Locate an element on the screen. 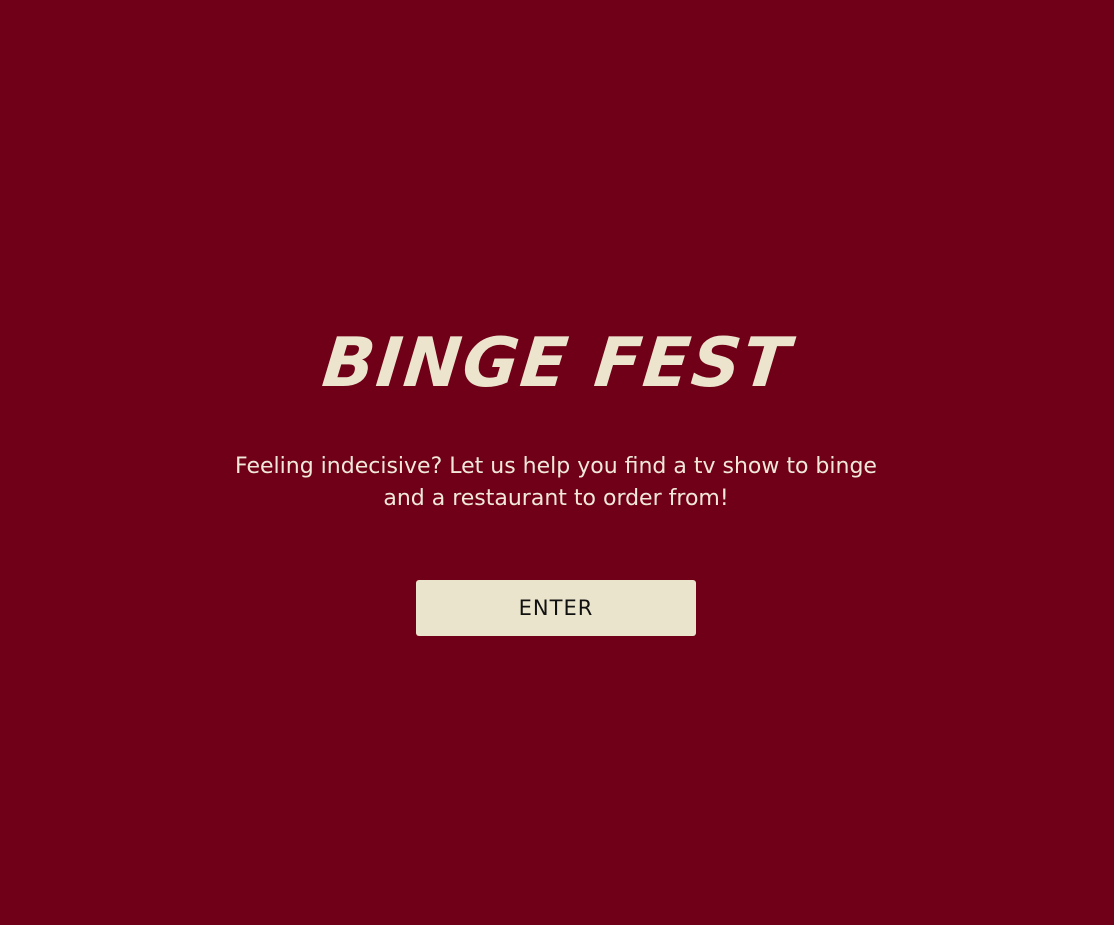 Image resolution: width=1114 pixels, height=925 pixels. page-title: BINGE FEST is located at coordinates (557, 363).